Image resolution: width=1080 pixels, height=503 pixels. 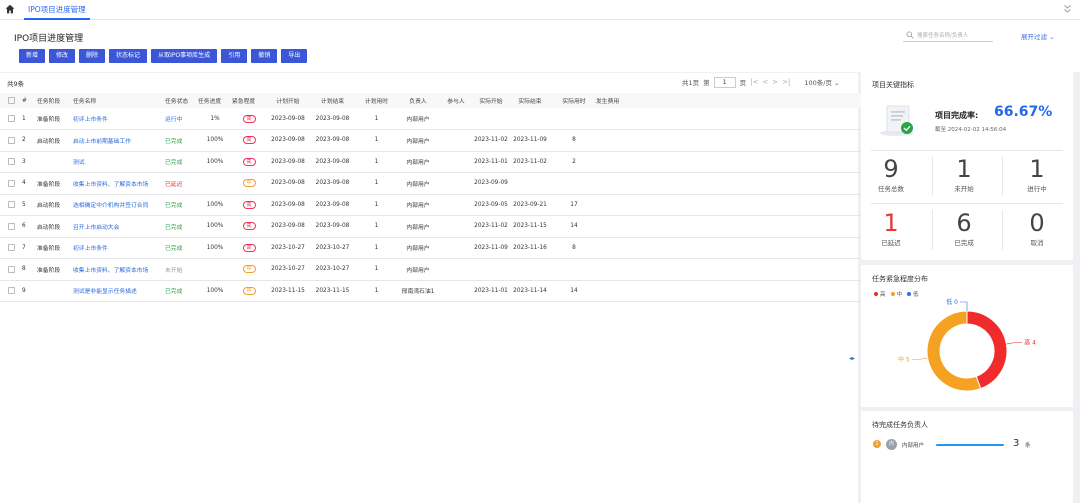 What do you see at coordinates (1067, 9) in the screenshot?
I see `collapse-icon` at bounding box center [1067, 9].